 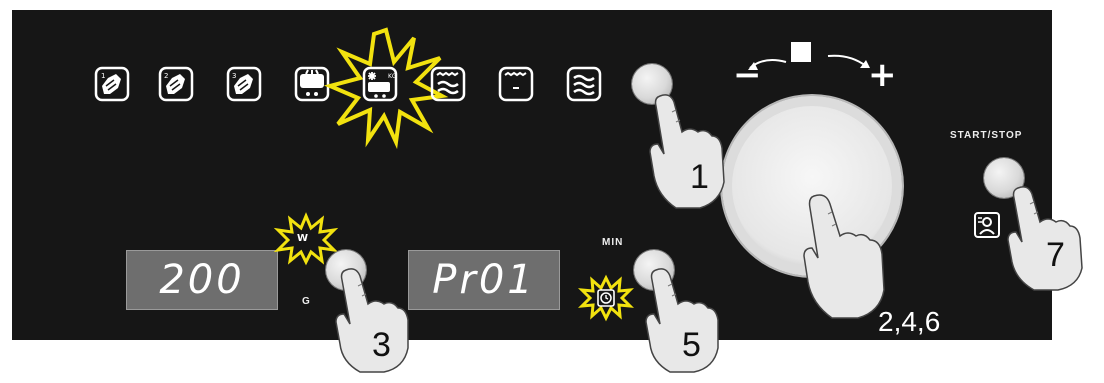 I want to click on microwave-icon, so click(x=584, y=84).